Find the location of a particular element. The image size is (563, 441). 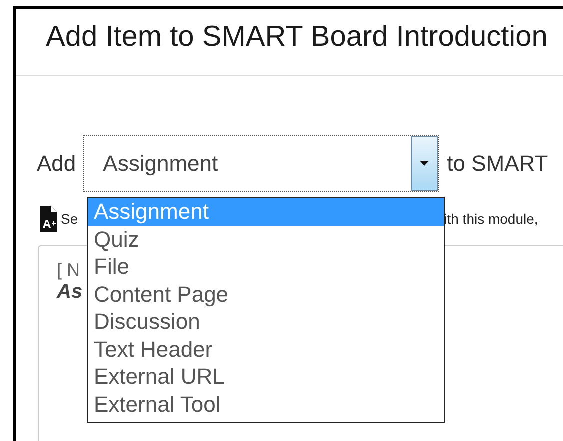

panel-heading: As is located at coordinates (70, 292).